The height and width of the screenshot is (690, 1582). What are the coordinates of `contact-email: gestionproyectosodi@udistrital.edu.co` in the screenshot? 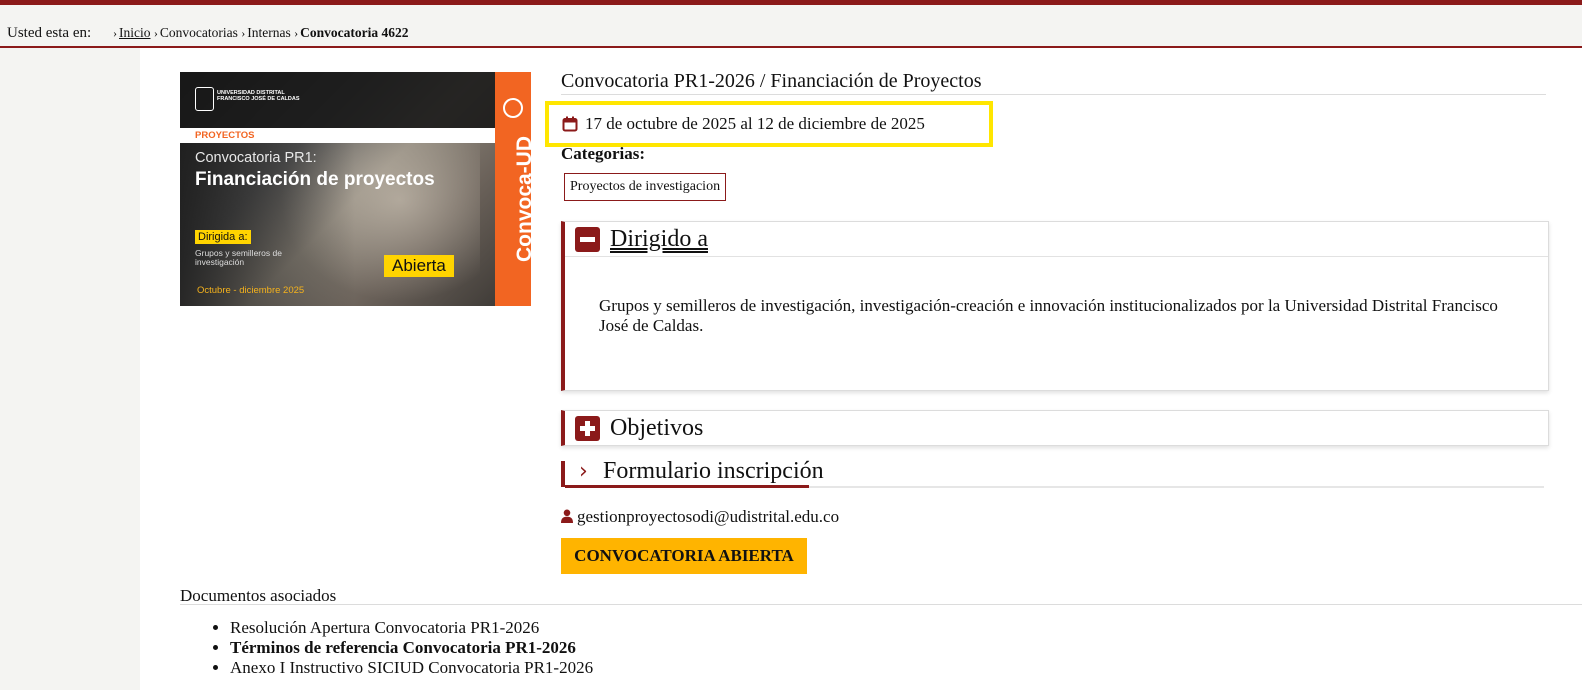 It's located at (700, 517).